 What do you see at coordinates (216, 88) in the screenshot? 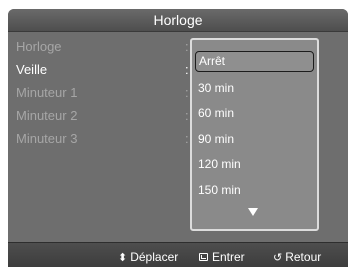
I see `dropdown-option: 30 min` at bounding box center [216, 88].